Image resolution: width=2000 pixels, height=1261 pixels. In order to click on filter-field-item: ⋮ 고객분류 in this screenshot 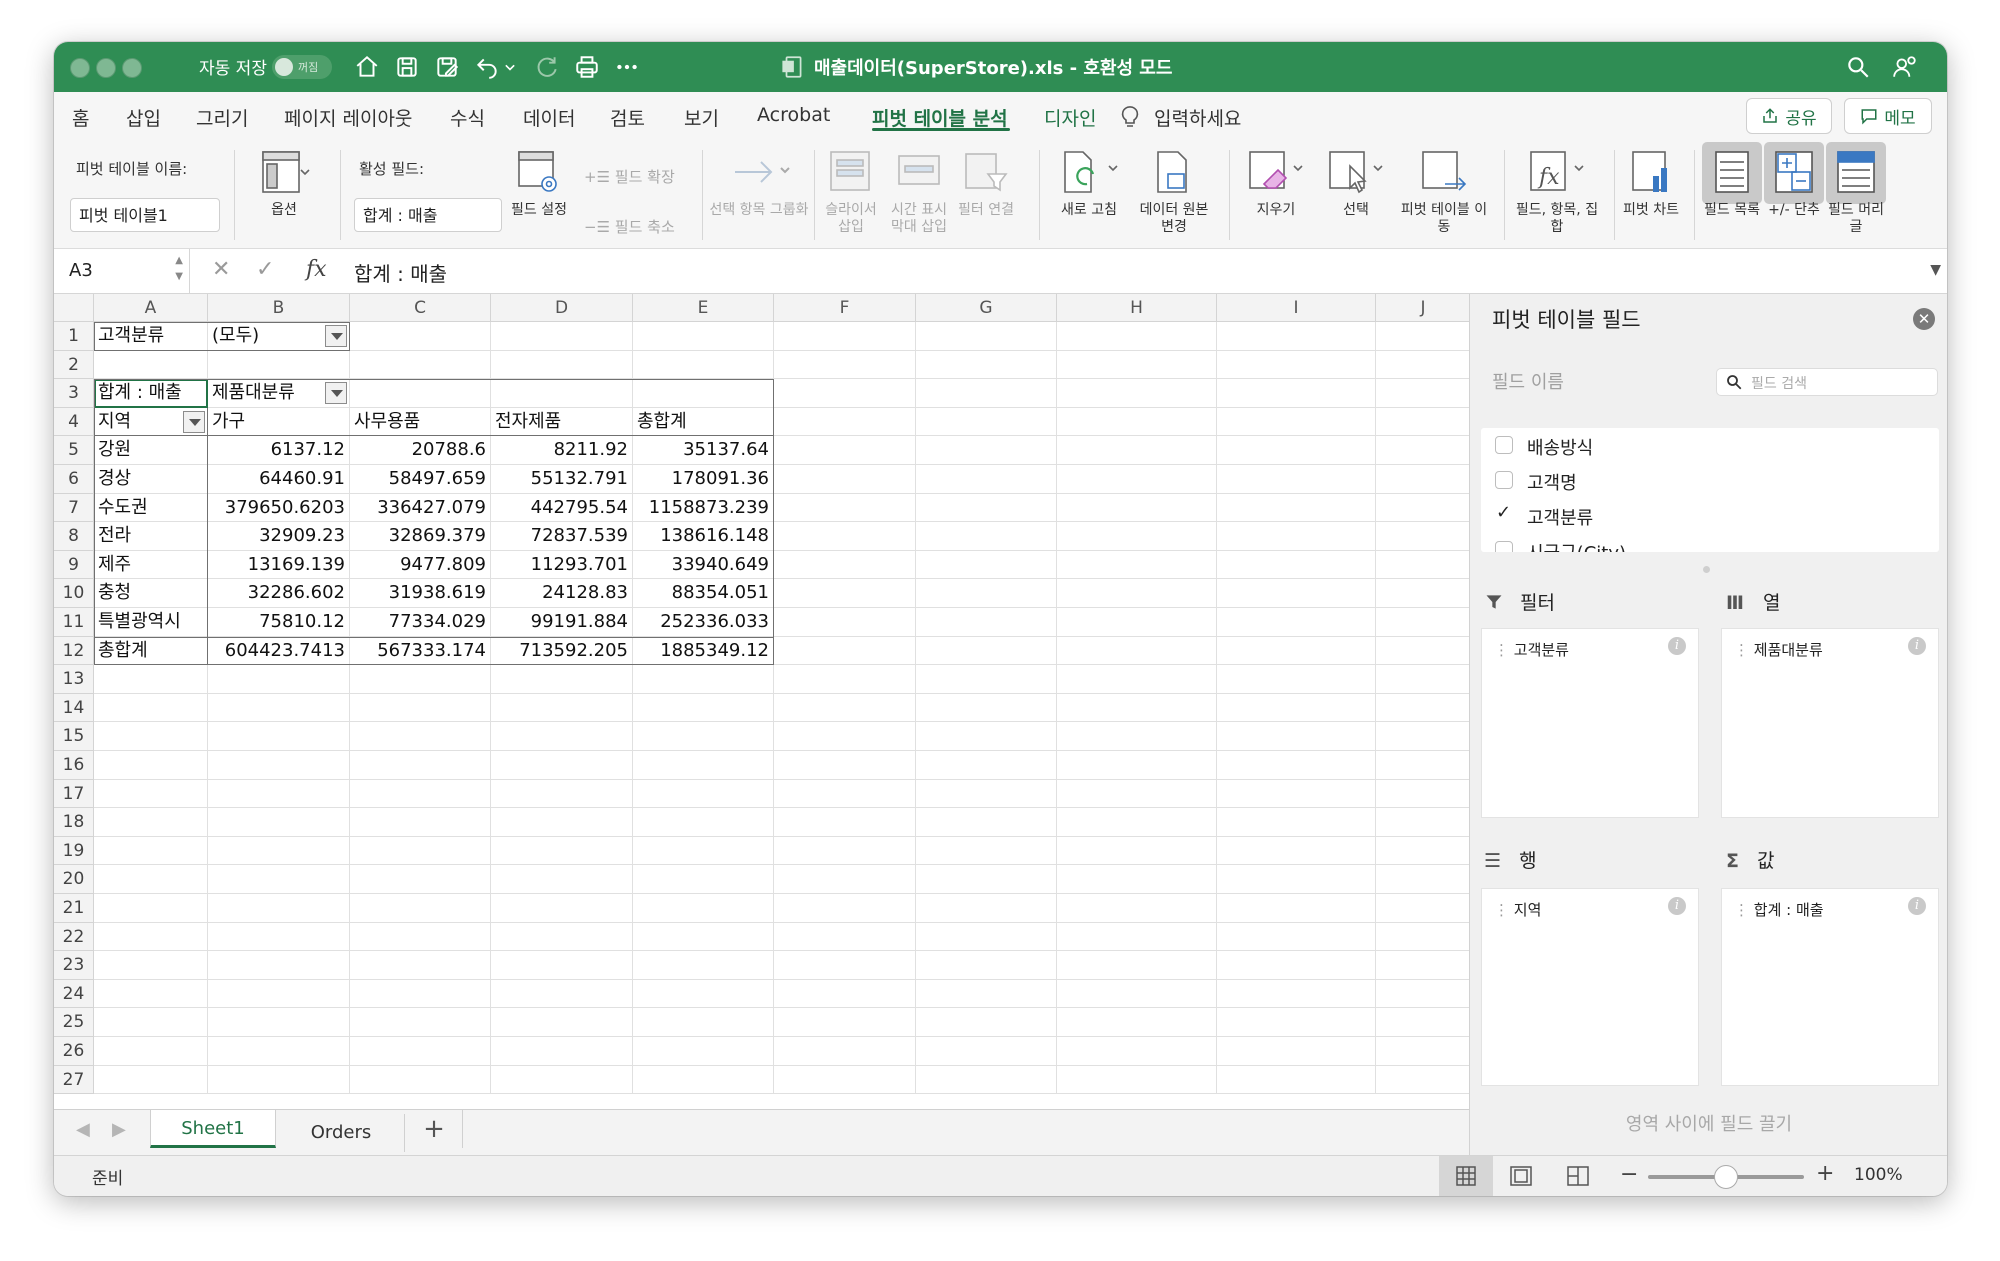, I will do `click(1531, 649)`.